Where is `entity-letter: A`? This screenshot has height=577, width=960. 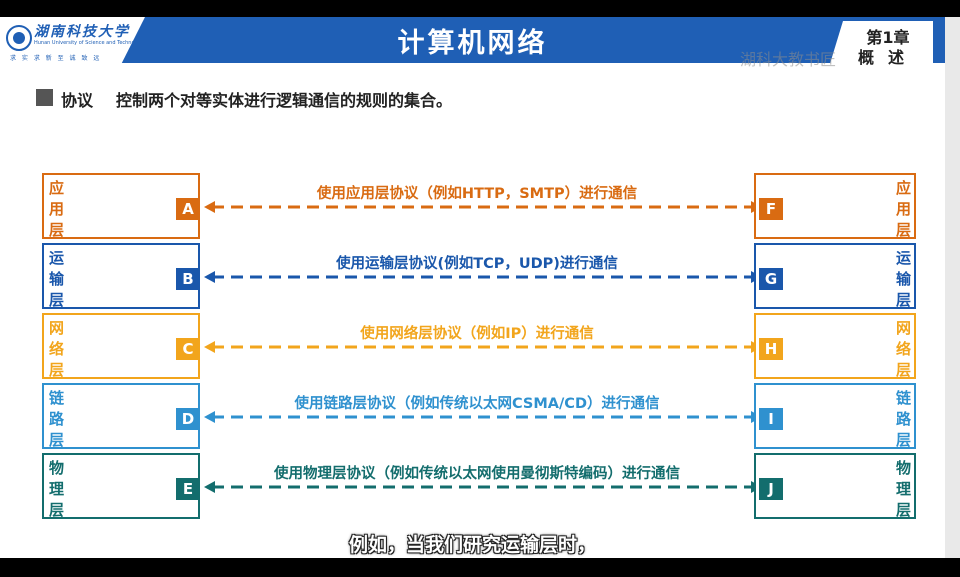
entity-letter: A is located at coordinates (188, 209).